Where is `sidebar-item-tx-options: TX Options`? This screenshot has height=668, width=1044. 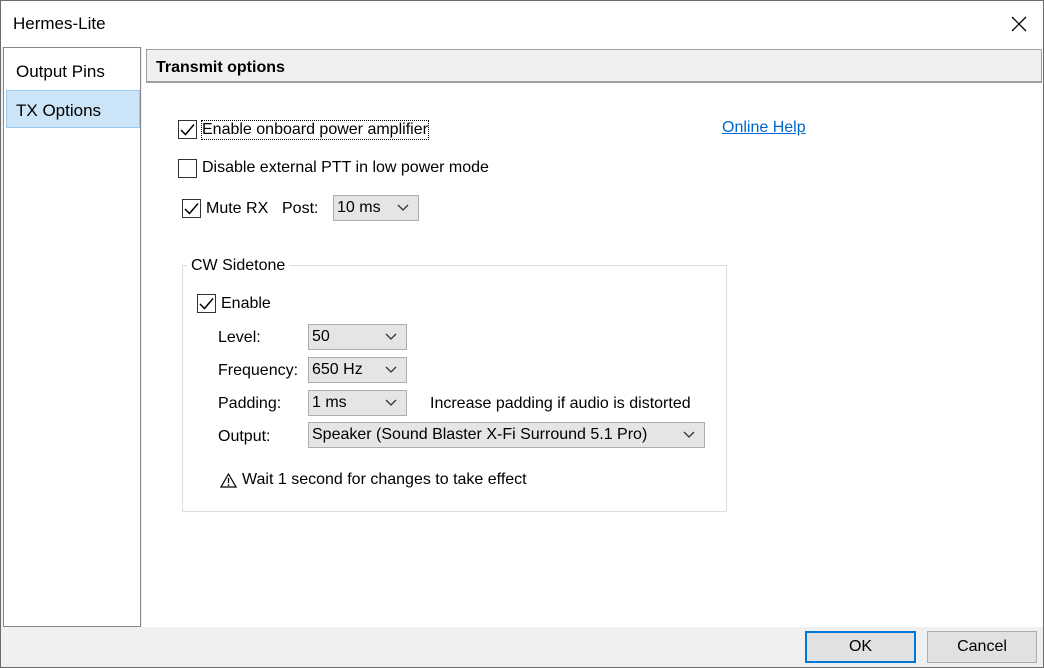
sidebar-item-tx-options: TX Options is located at coordinates (73, 109).